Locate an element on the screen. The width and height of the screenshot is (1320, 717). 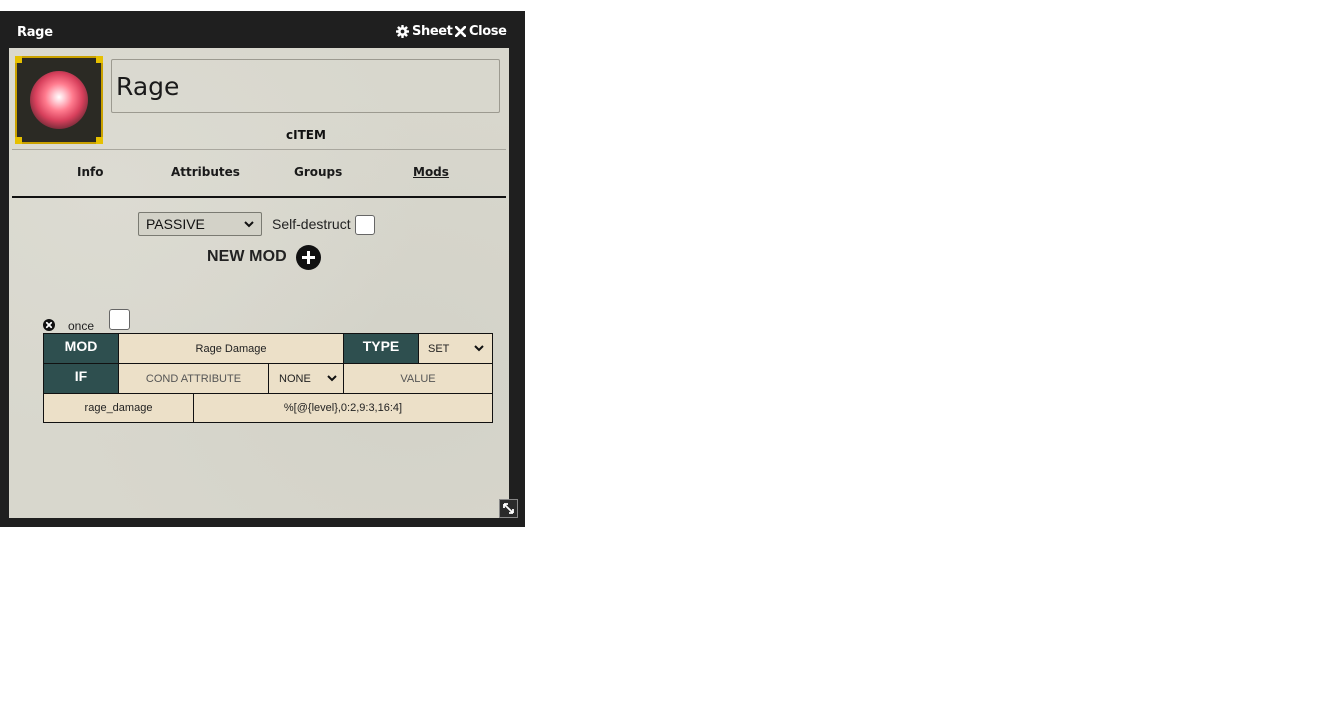
mod-header-label: MOD is located at coordinates (81, 346).